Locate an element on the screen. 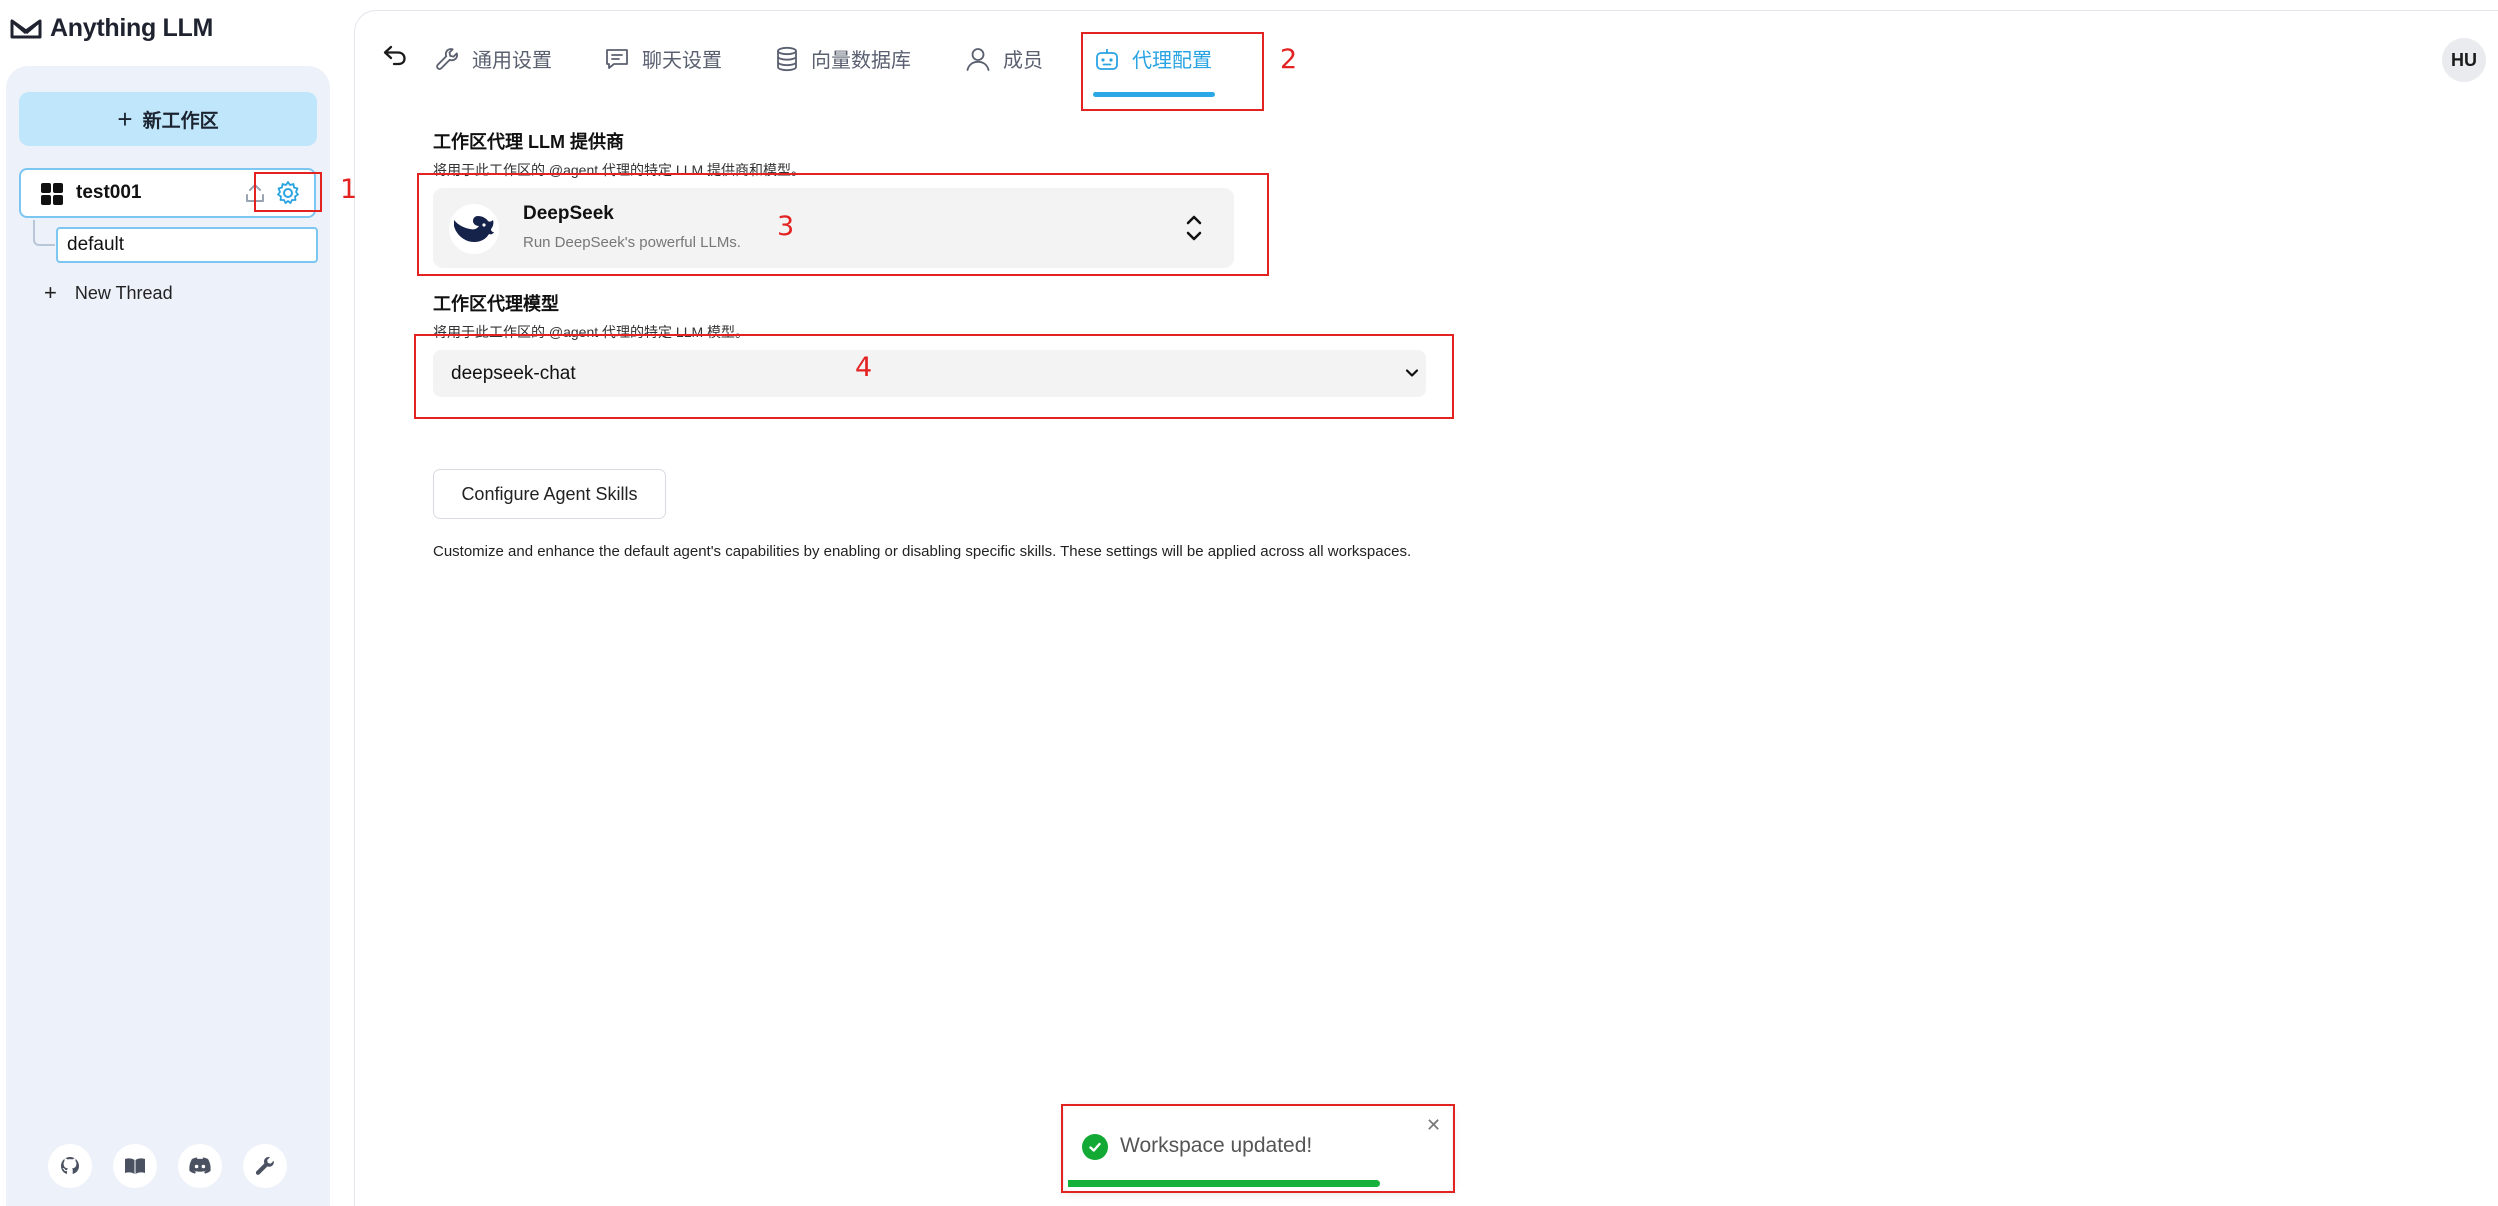 The height and width of the screenshot is (1206, 2498). tab-label: 成员 is located at coordinates (1023, 61).